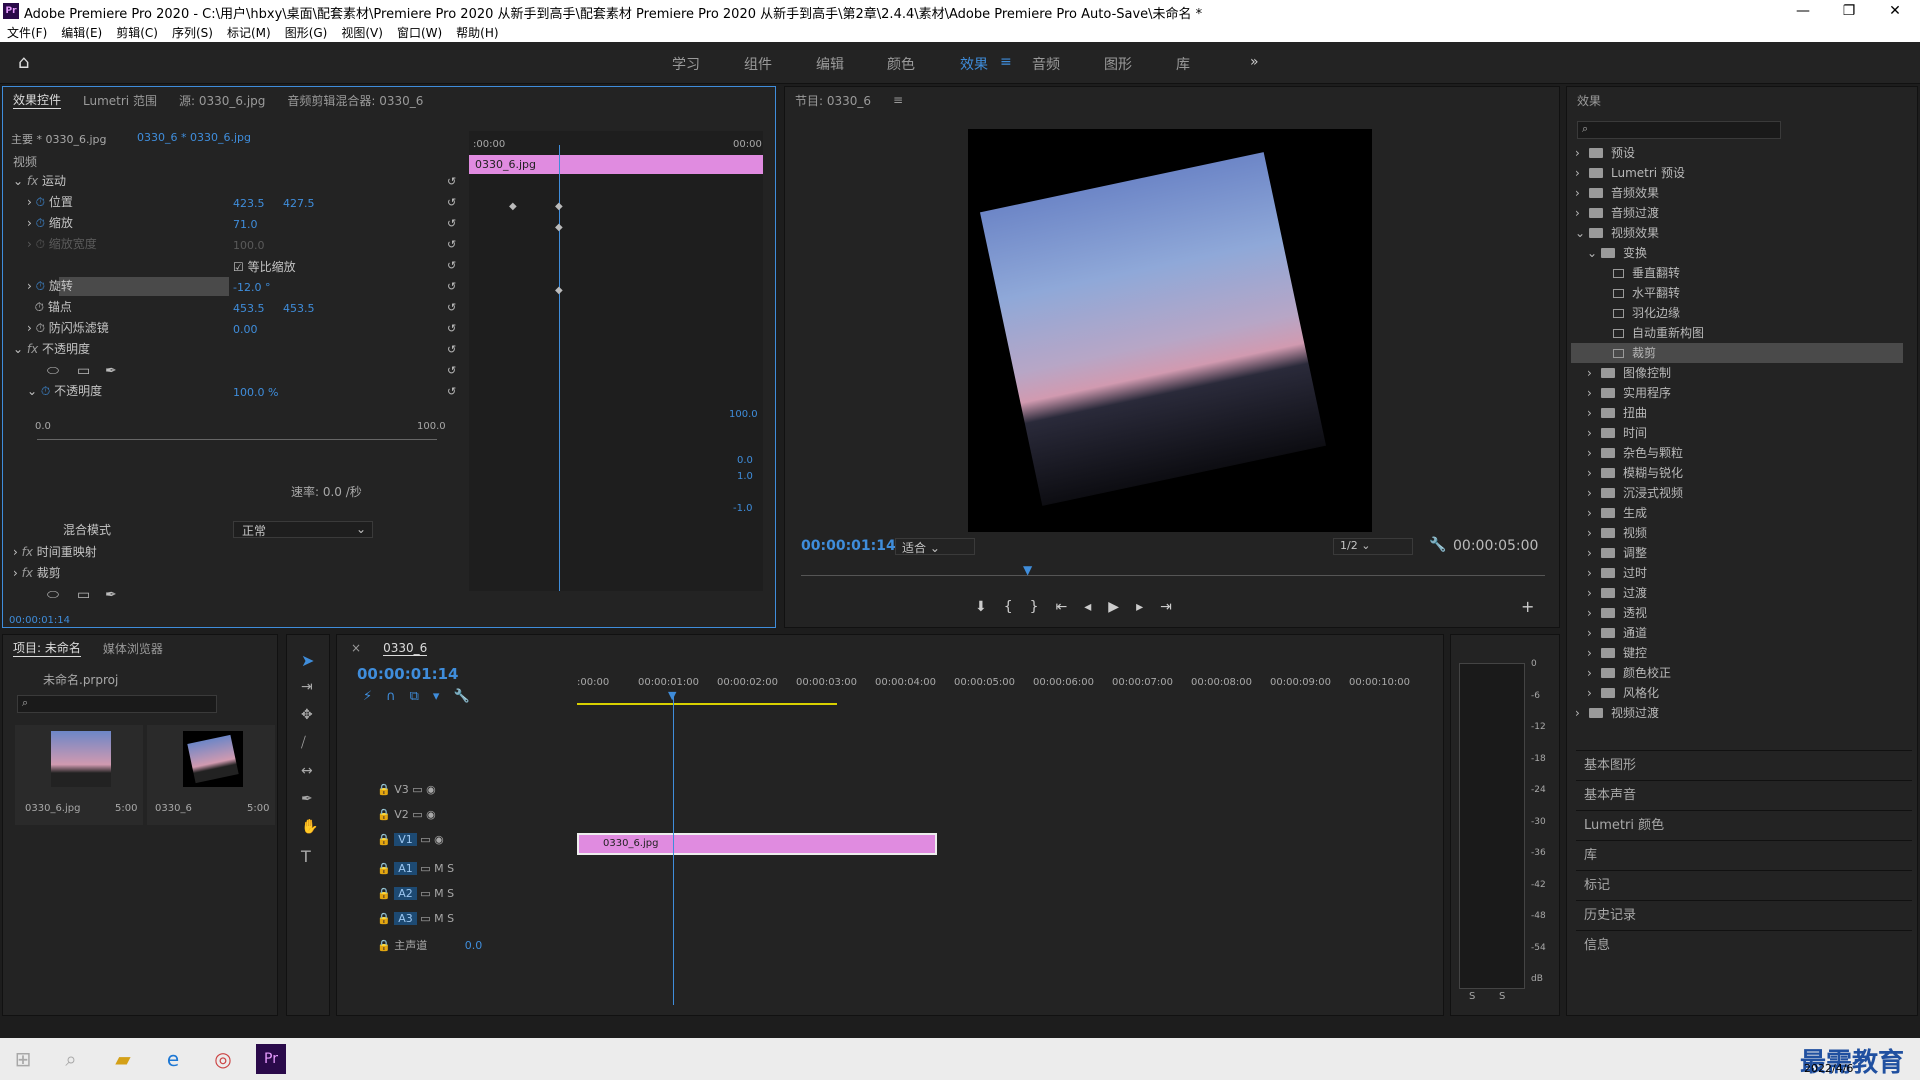 This screenshot has height=1080, width=1920. I want to click on effects-list-item: › 过时, so click(1749, 573).